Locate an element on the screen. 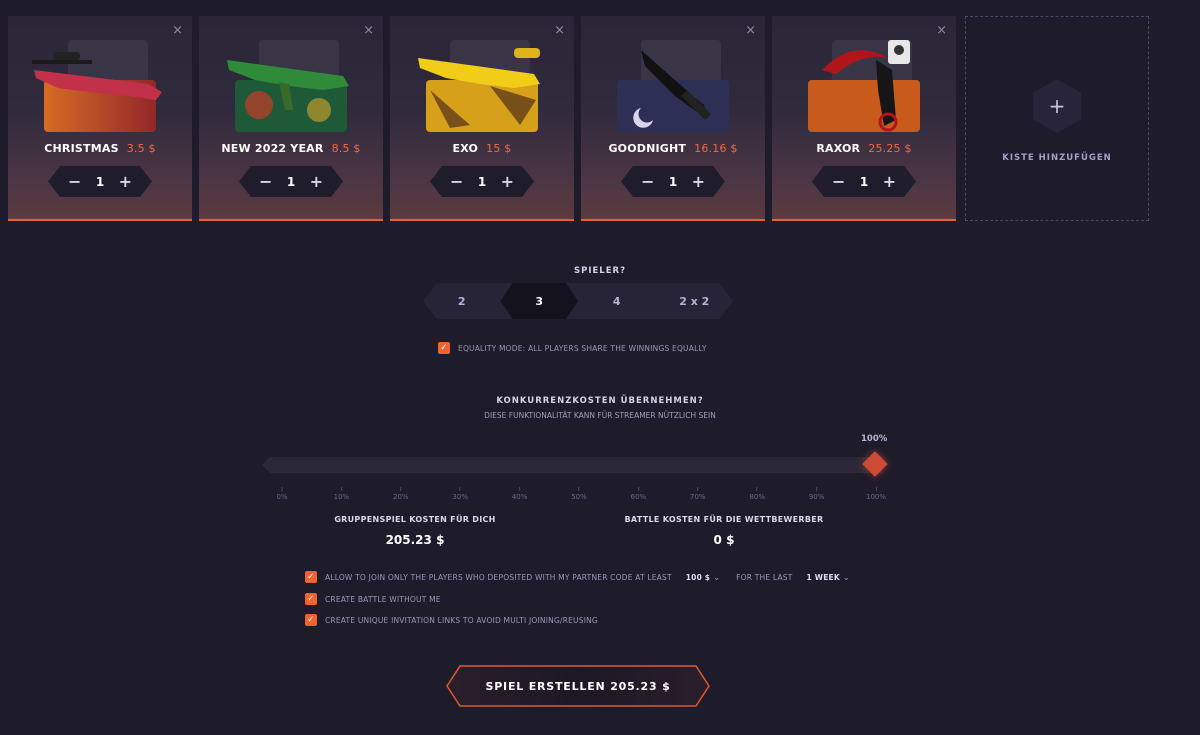  case-price: 16.16 $ is located at coordinates (716, 148).